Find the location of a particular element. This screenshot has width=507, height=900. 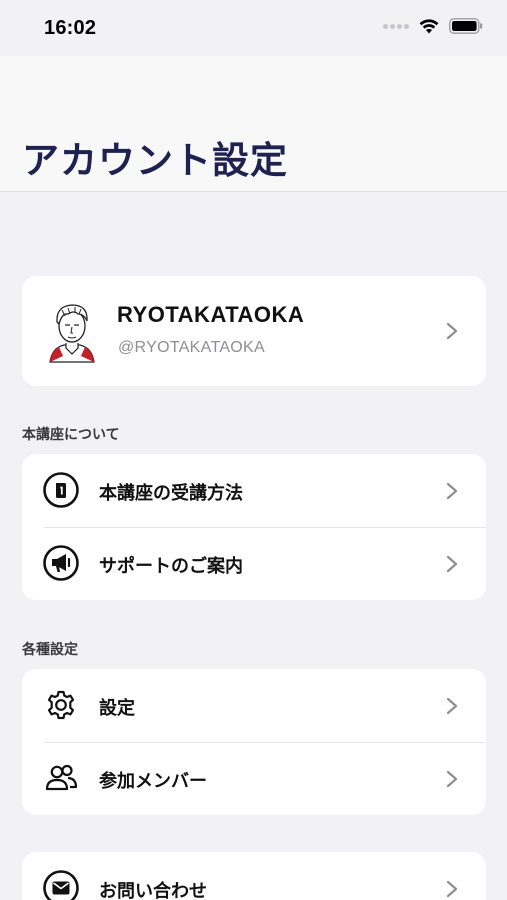

profile-card: RYOTAKATAOKA @RYOTAKATAOKA is located at coordinates (254, 331).